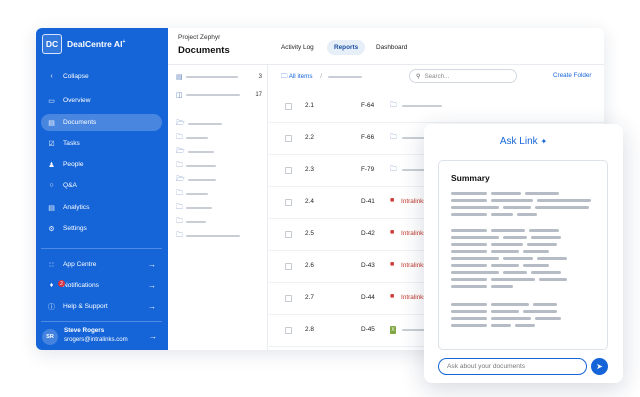  Describe the element at coordinates (81, 285) in the screenshot. I see `sidebar-item-label: Notifications` at that location.